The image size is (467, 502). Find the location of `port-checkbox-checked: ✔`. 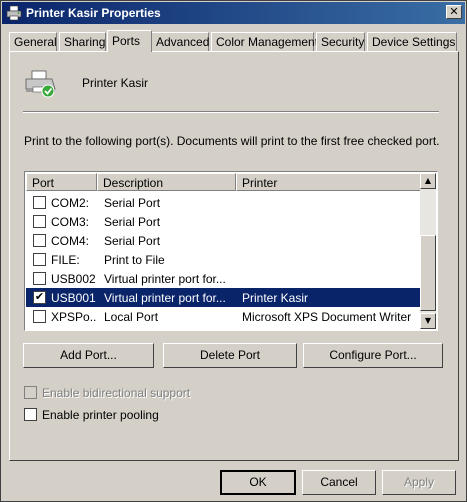

port-checkbox-checked: ✔ is located at coordinates (39, 297).